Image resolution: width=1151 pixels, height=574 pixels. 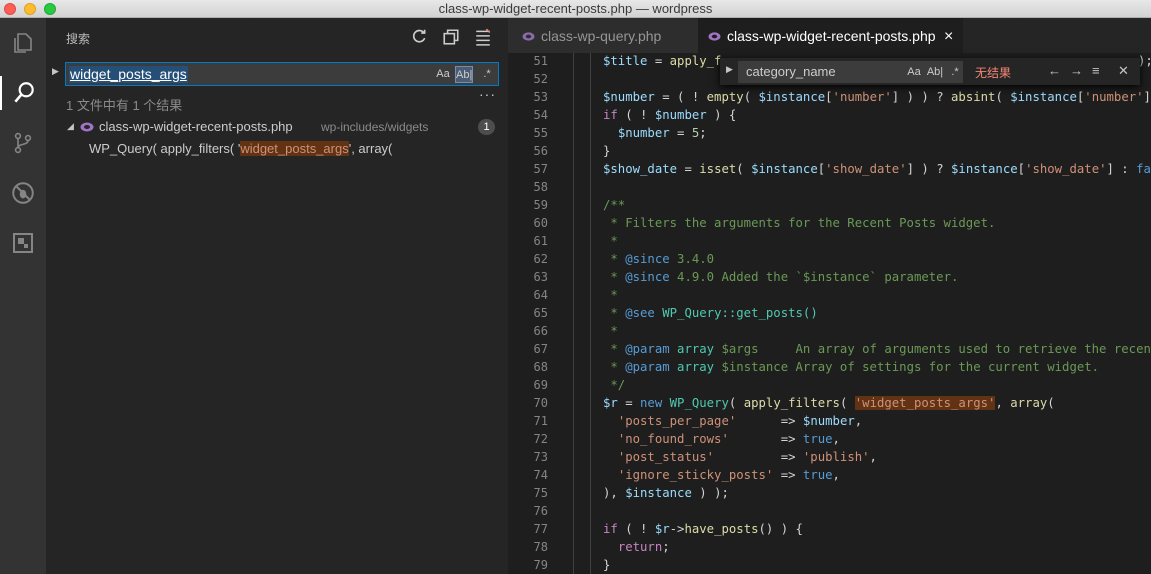 I want to click on search-input-value: widget_posts_args, so click(x=128, y=74).